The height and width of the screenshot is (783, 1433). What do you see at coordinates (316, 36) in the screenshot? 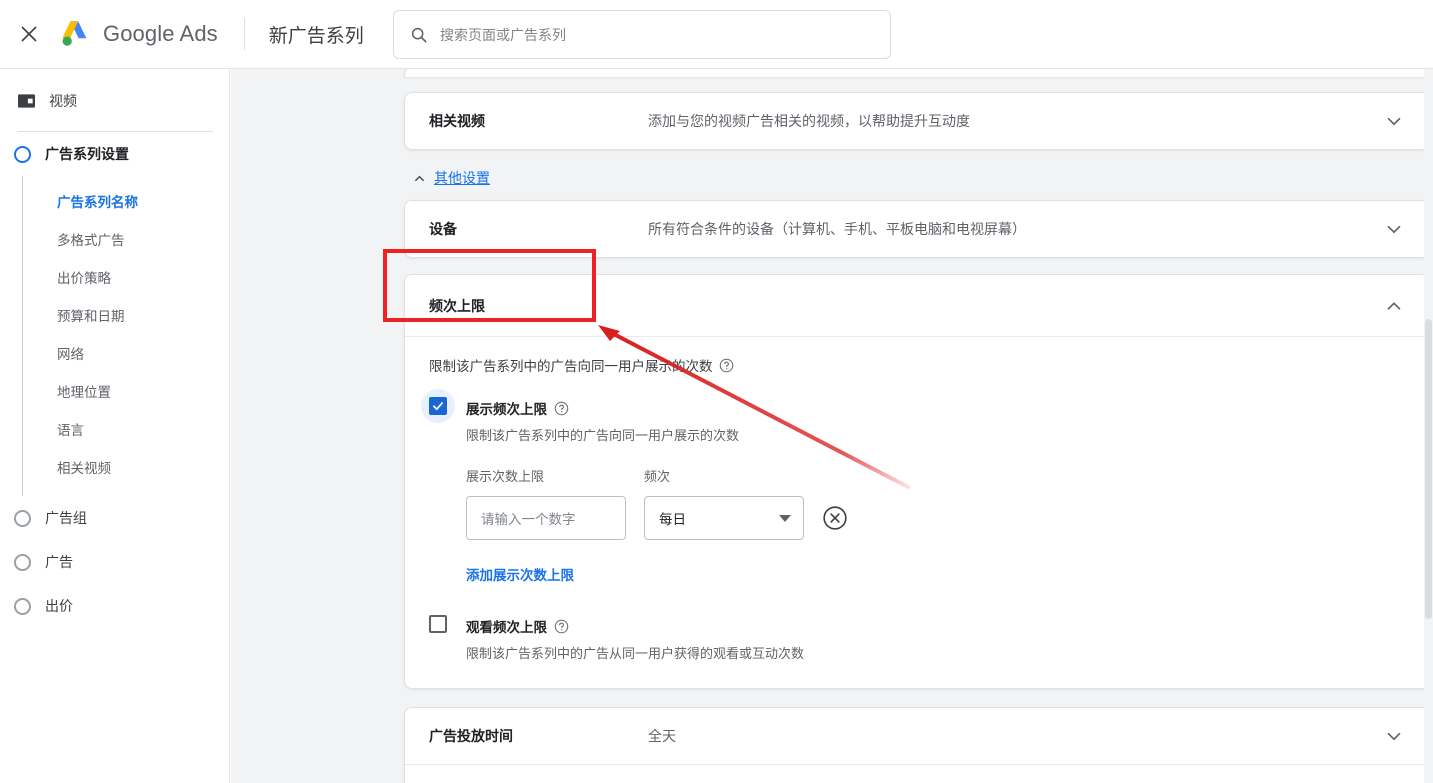
I see `page-title: 新广告系列` at bounding box center [316, 36].